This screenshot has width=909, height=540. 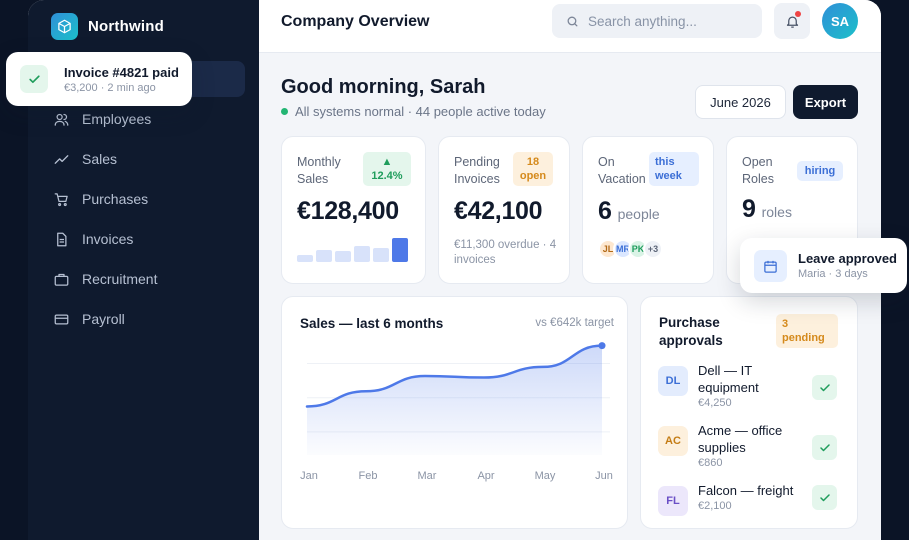 What do you see at coordinates (715, 403) in the screenshot?
I see `item-amount: €4,250` at bounding box center [715, 403].